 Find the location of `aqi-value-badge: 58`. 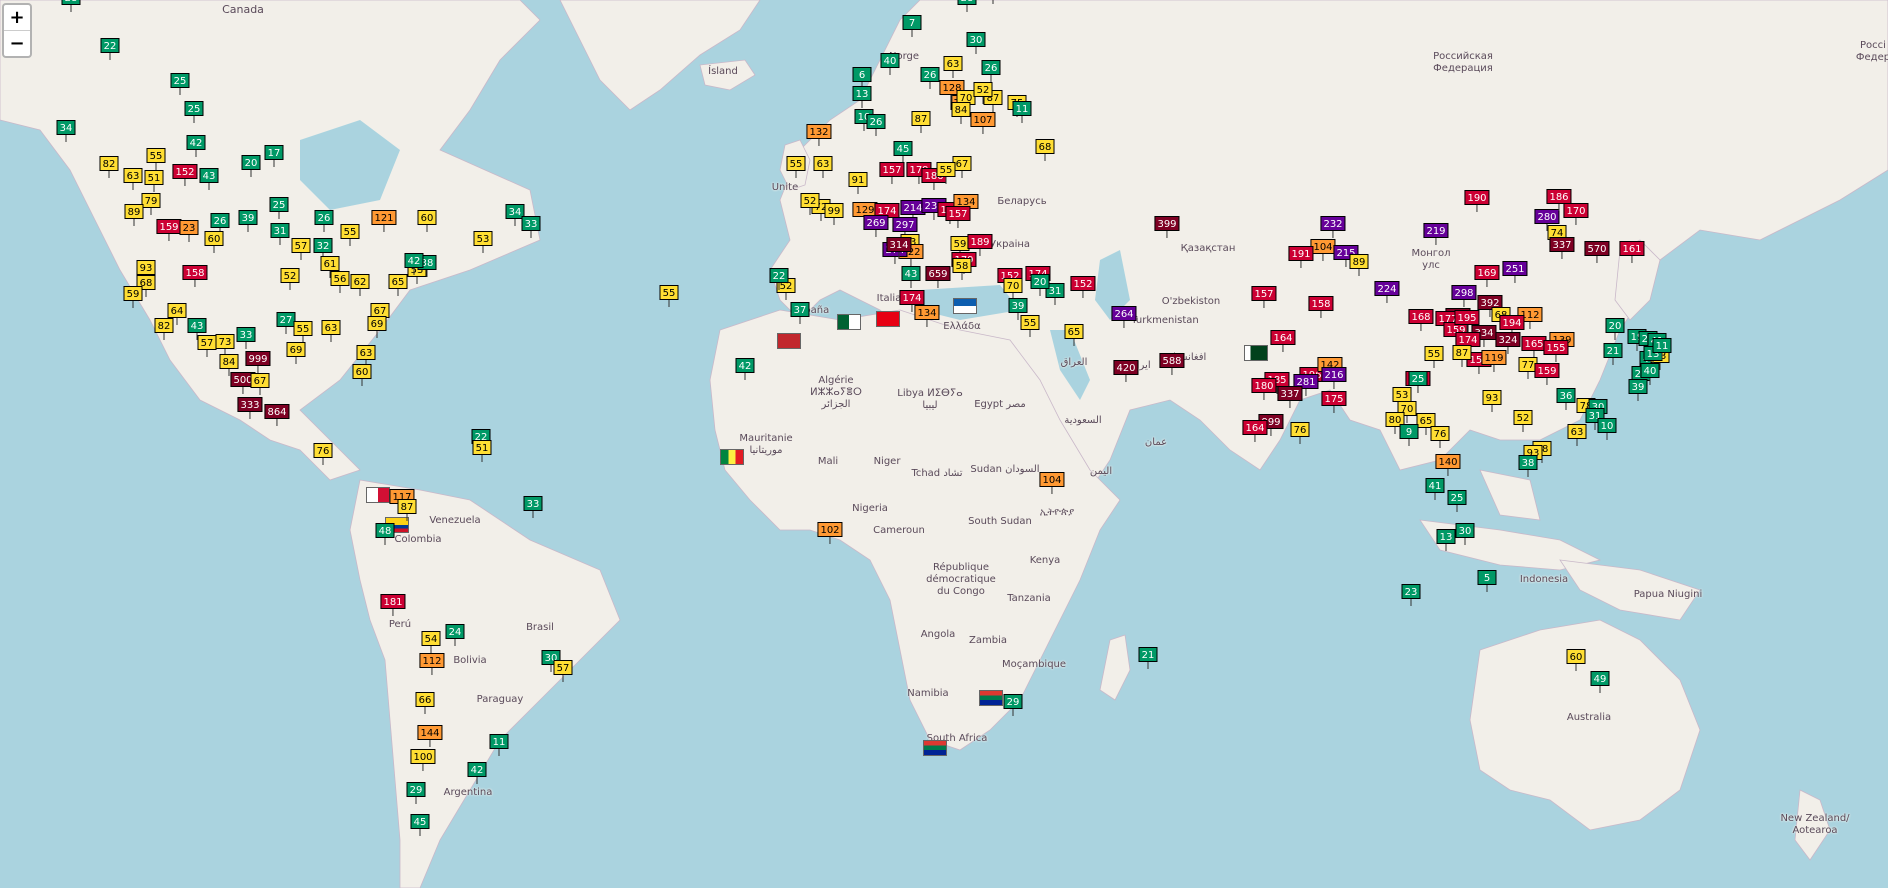

aqi-value-badge: 58 is located at coordinates (962, 265).